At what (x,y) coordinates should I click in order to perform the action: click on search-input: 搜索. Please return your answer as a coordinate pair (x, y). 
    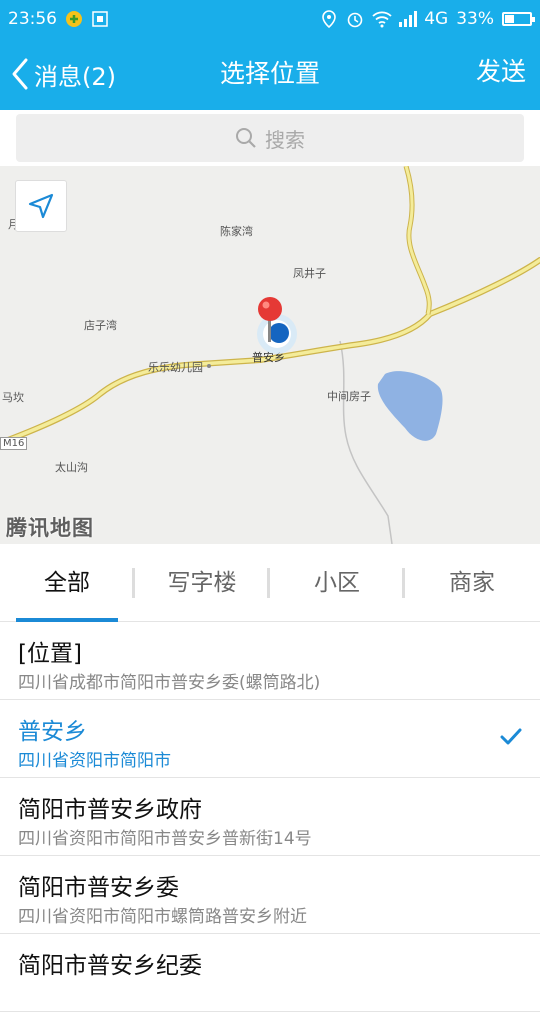
    Looking at the image, I should click on (270, 138).